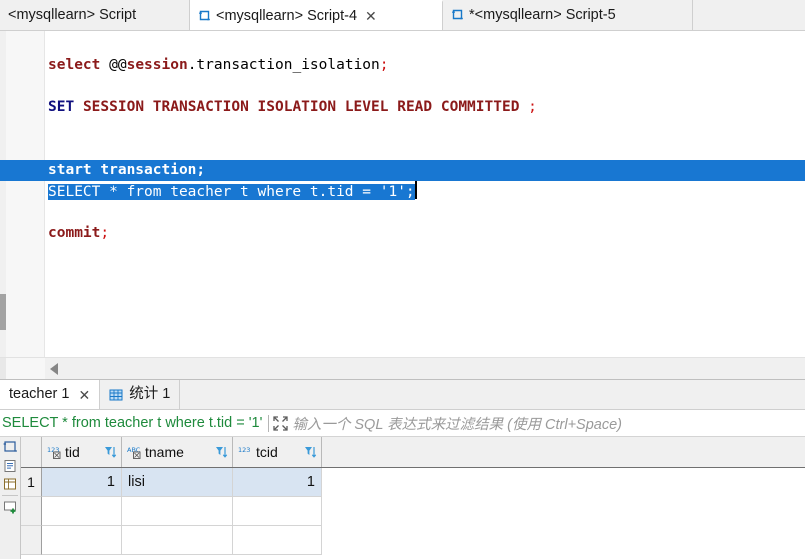  I want to click on grid-icon, so click(116, 395).